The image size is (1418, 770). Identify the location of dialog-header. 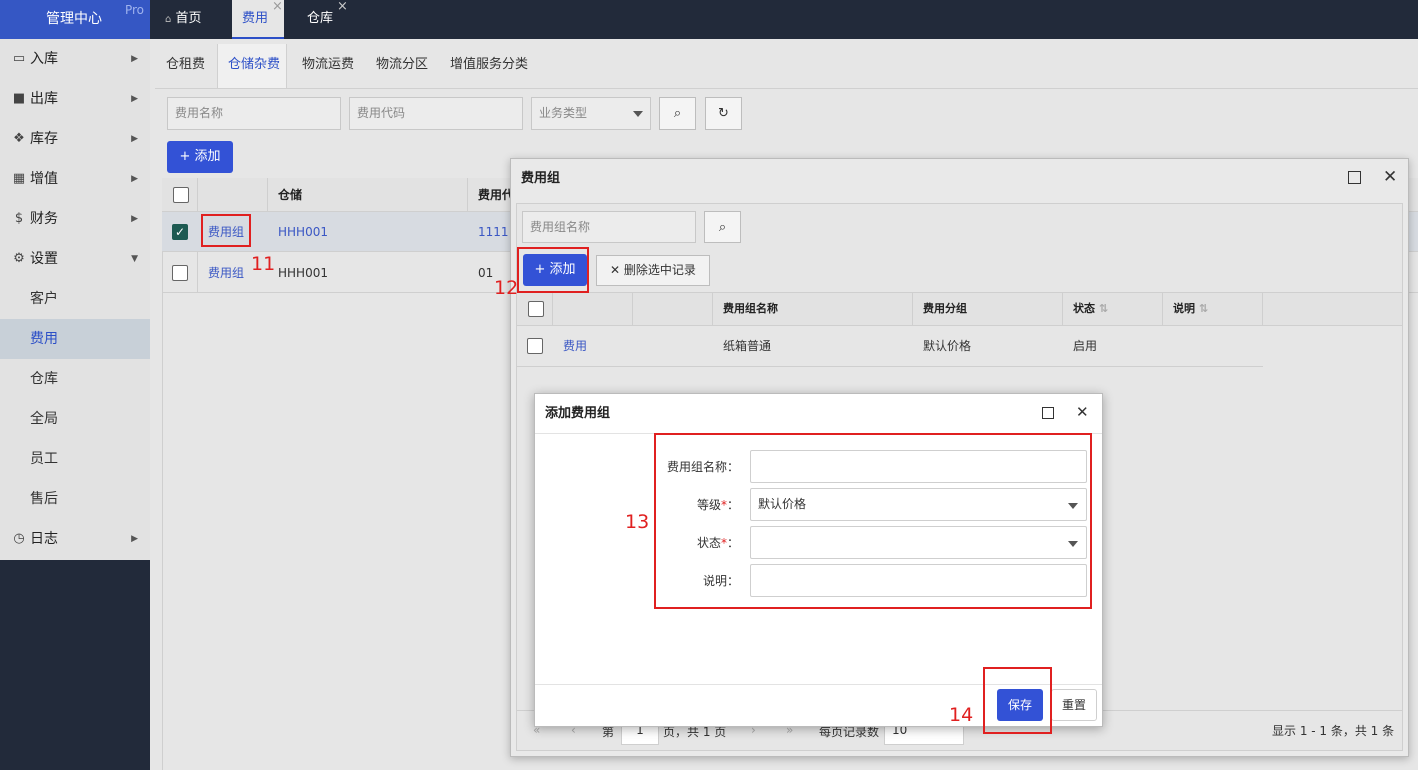
(818, 414).